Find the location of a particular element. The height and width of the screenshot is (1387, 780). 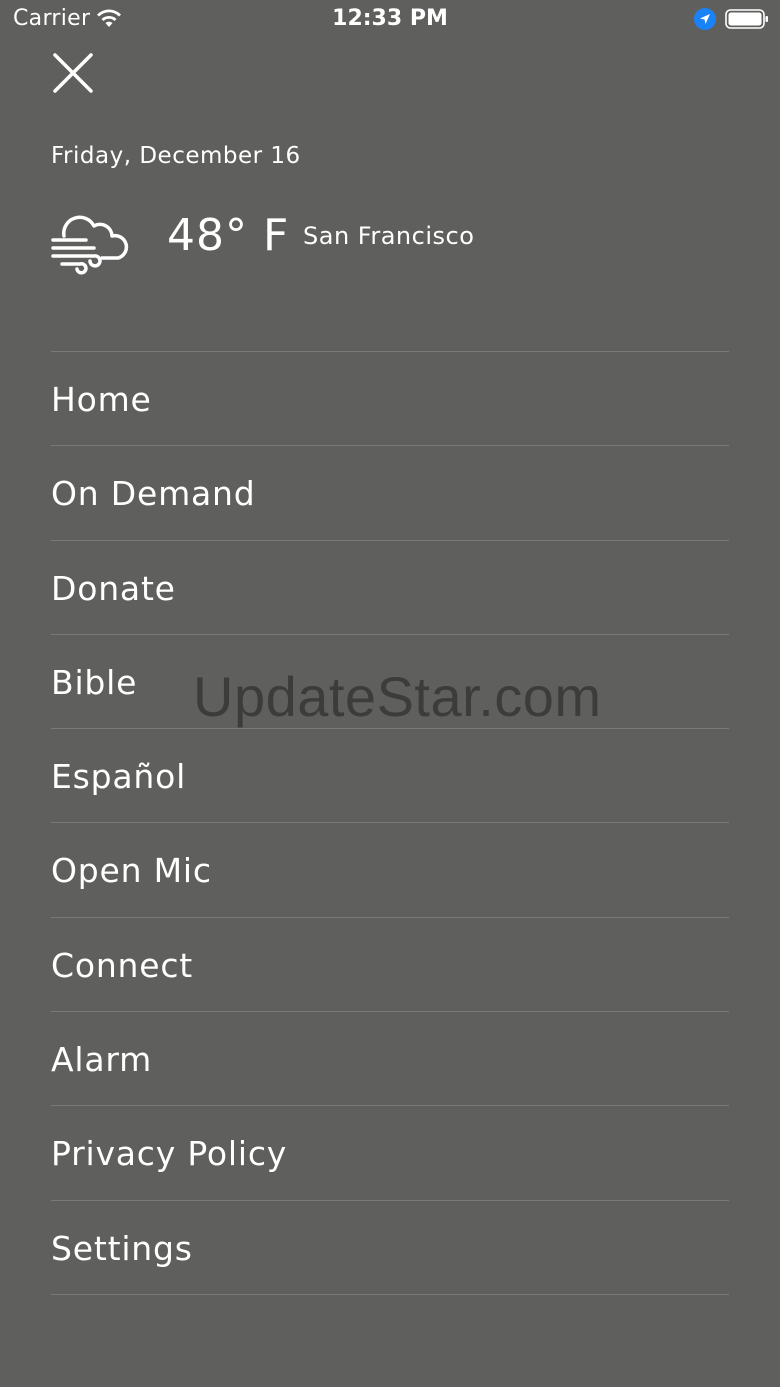

windy-cloud-icon is located at coordinates (90, 245).